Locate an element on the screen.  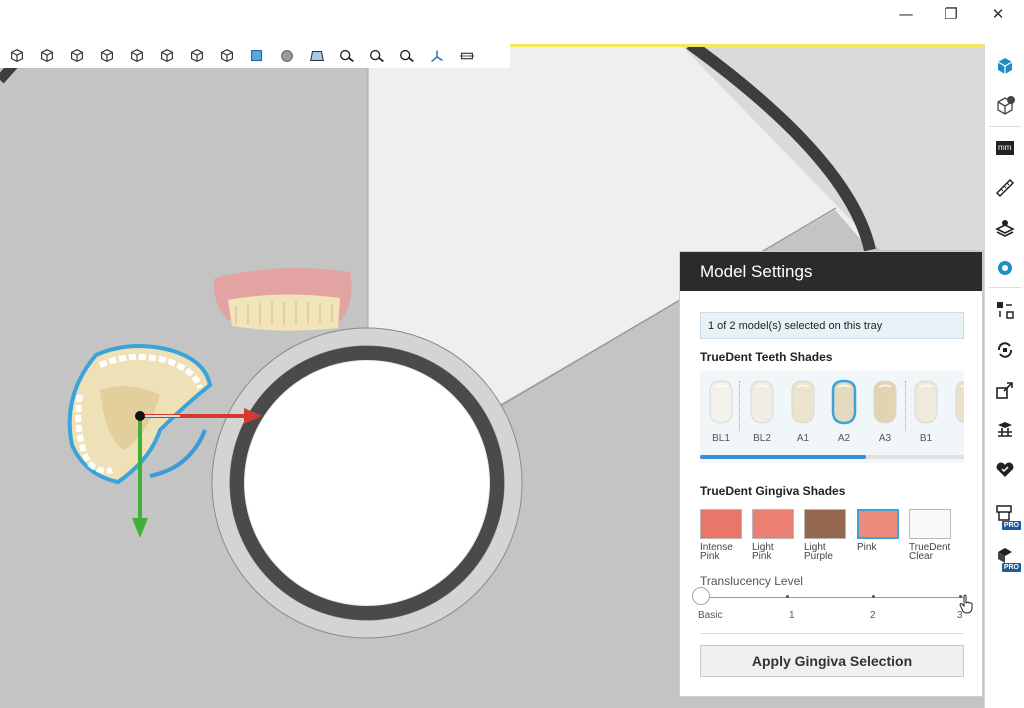
rotate-icon is located at coordinates (1005, 350).